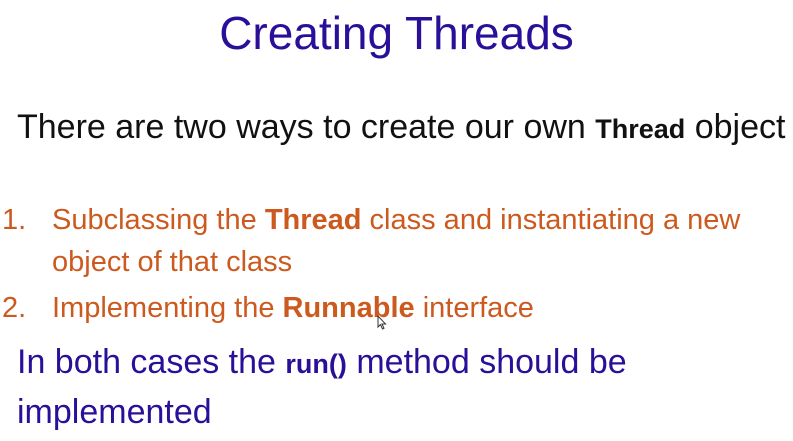 The image size is (793, 441). I want to click on list-item-keyword: Runnable, so click(348, 308).